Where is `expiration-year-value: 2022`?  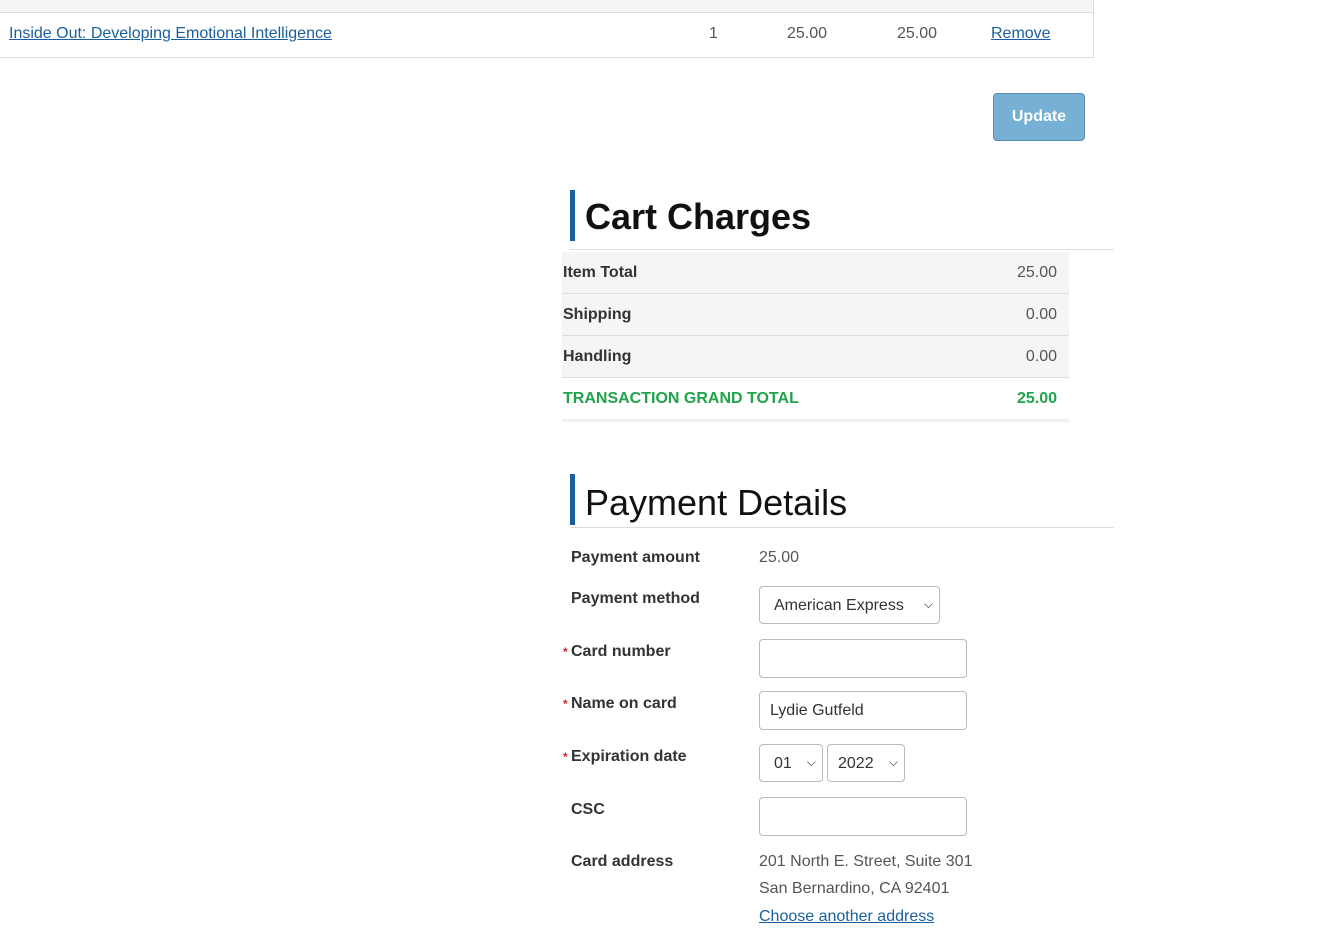 expiration-year-value: 2022 is located at coordinates (856, 763).